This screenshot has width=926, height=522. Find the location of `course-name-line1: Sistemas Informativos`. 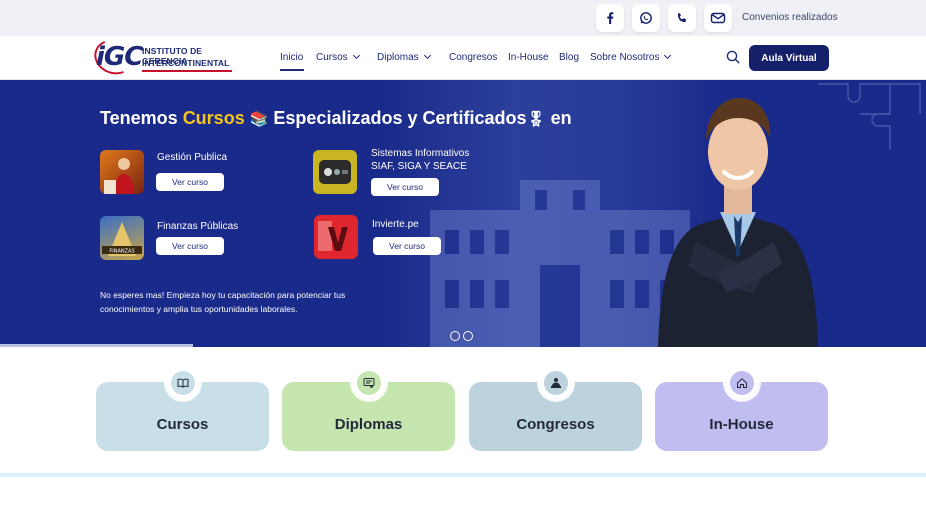

course-name-line1: Sistemas Informativos is located at coordinates (420, 153).